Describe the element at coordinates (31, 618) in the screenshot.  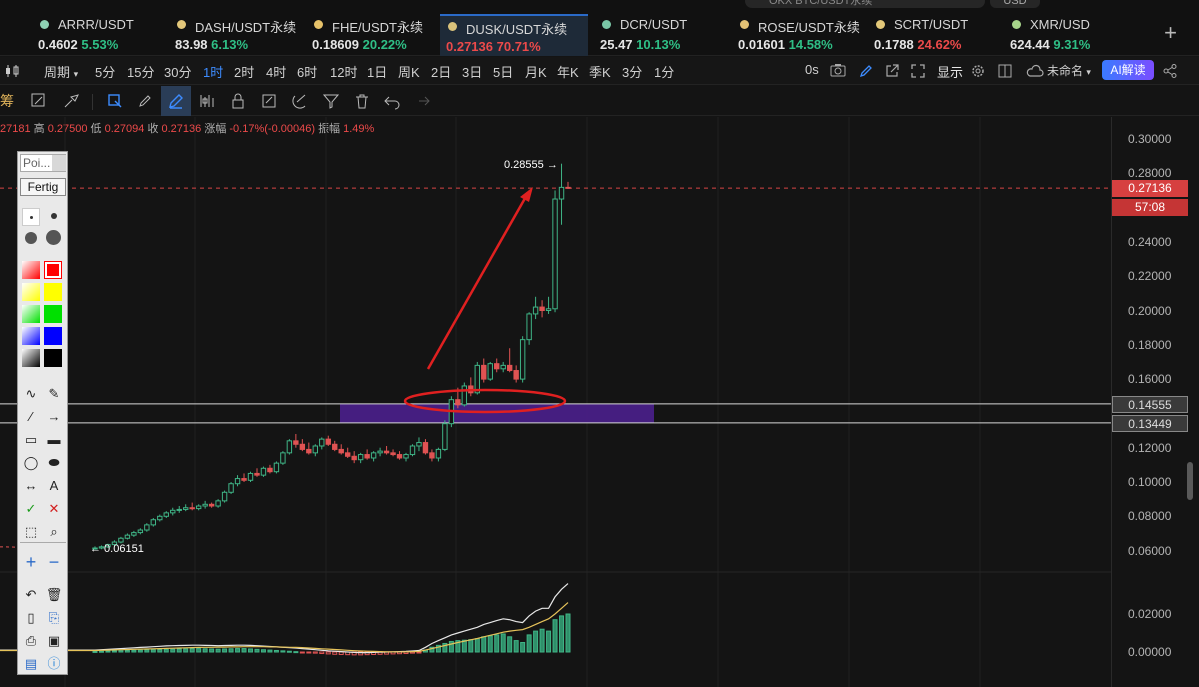
I see `new-page-icon: ▯` at that location.